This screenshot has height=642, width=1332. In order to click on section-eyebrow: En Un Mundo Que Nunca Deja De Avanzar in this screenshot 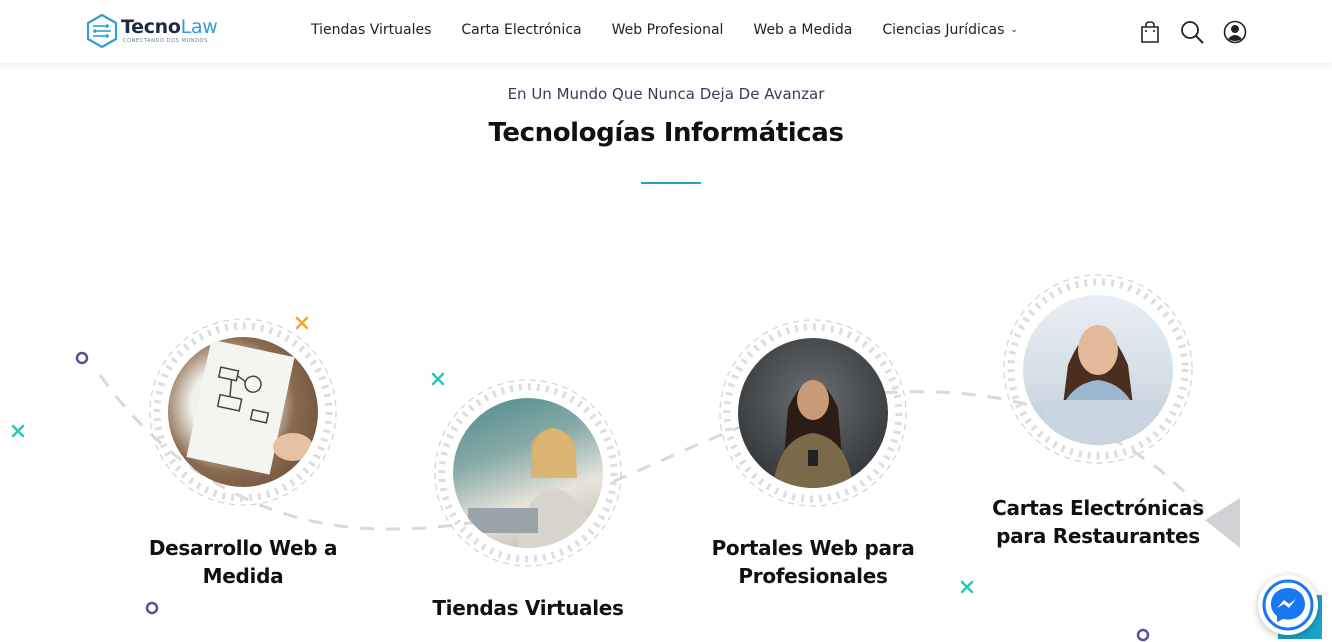, I will do `click(666, 94)`.